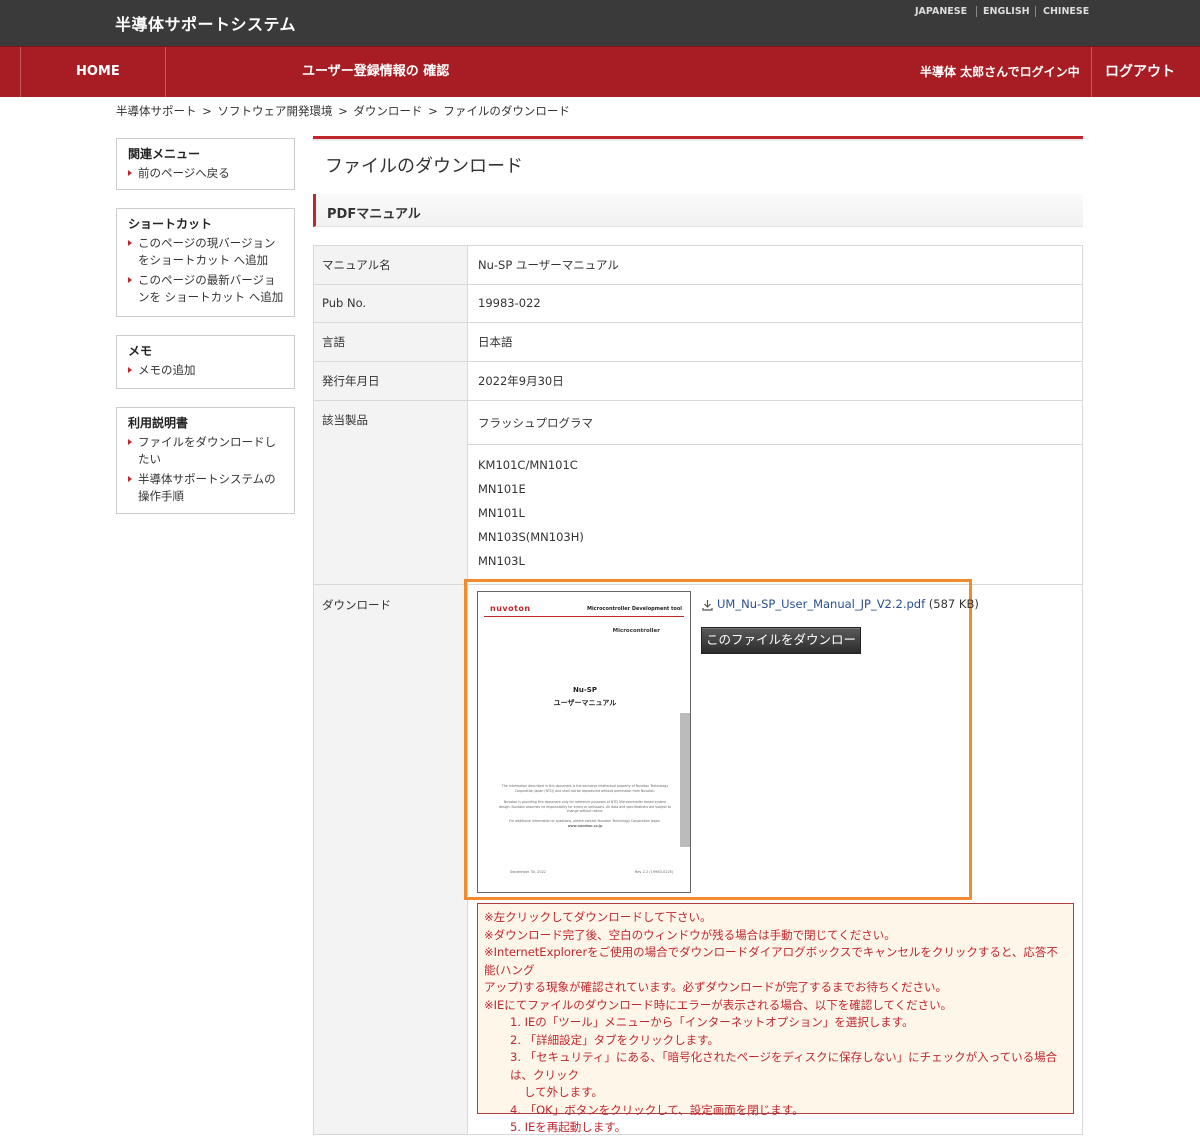 This screenshot has width=1200, height=1141. Describe the element at coordinates (654, 872) in the screenshot. I see `thumb-footer-rev: Rev 2.2 (19983-022E)` at that location.